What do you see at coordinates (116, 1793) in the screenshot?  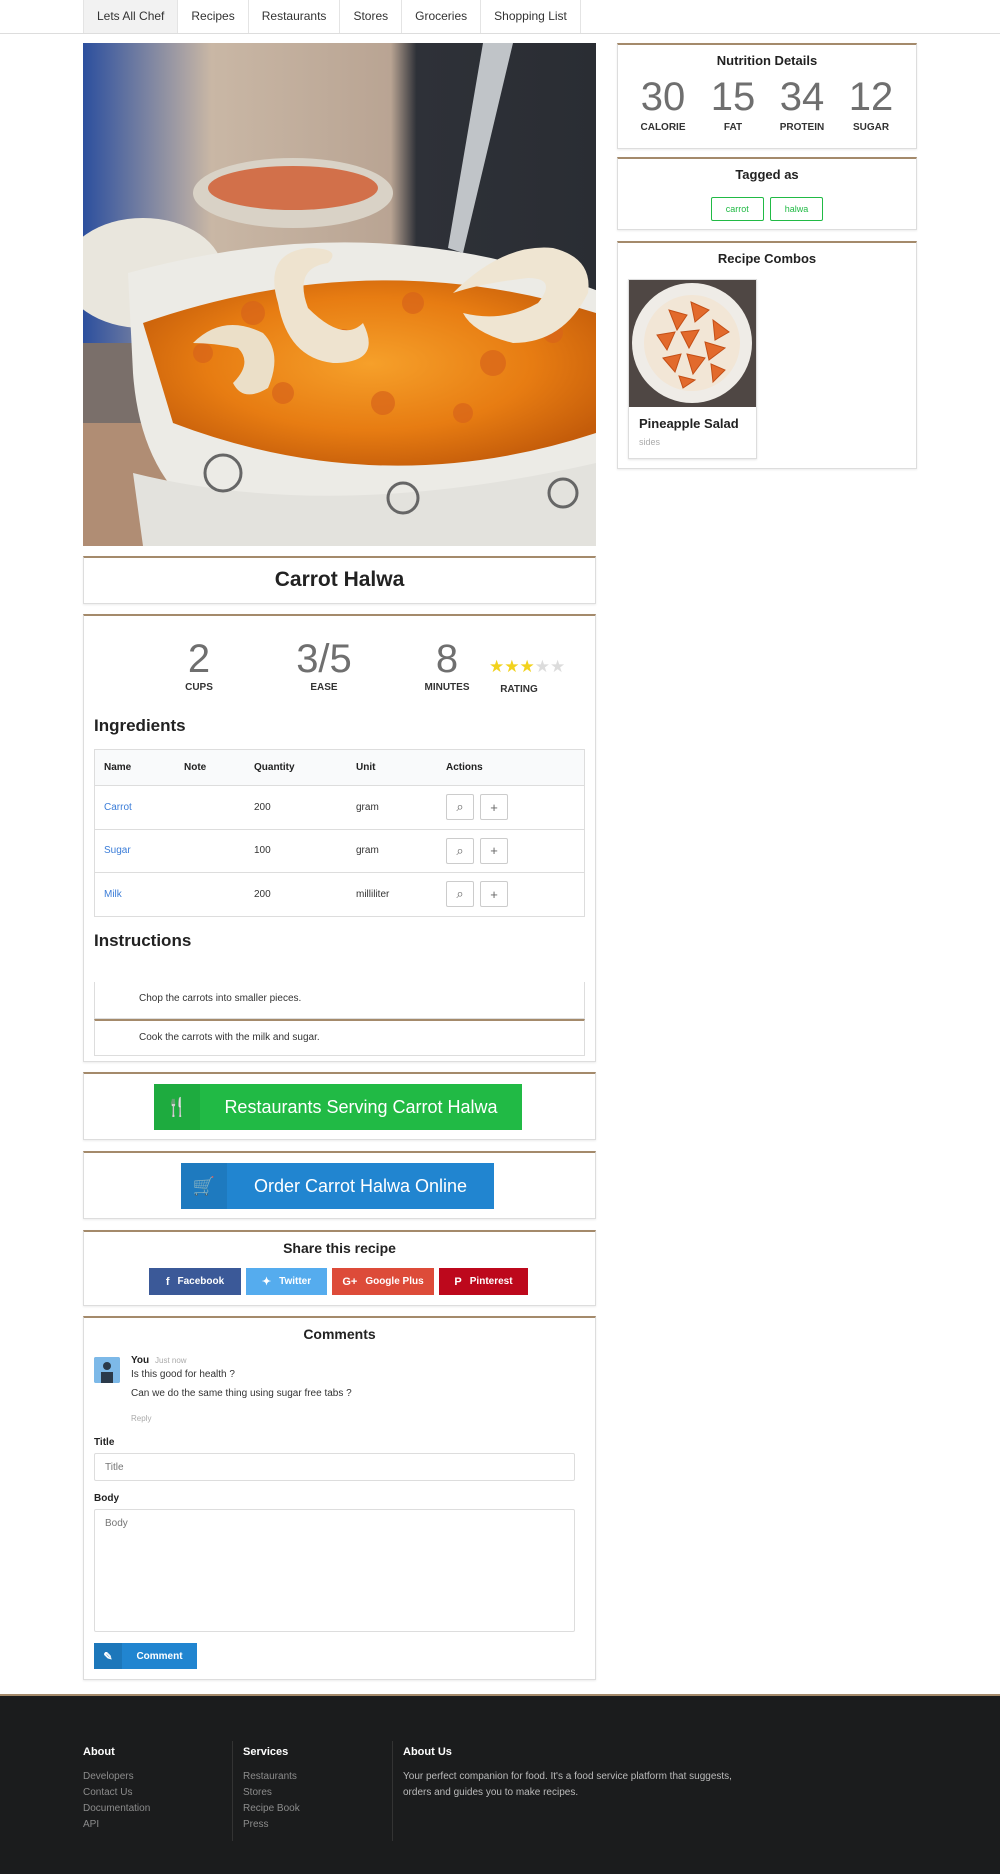 I see `footer-link-contact: Contact Us` at bounding box center [116, 1793].